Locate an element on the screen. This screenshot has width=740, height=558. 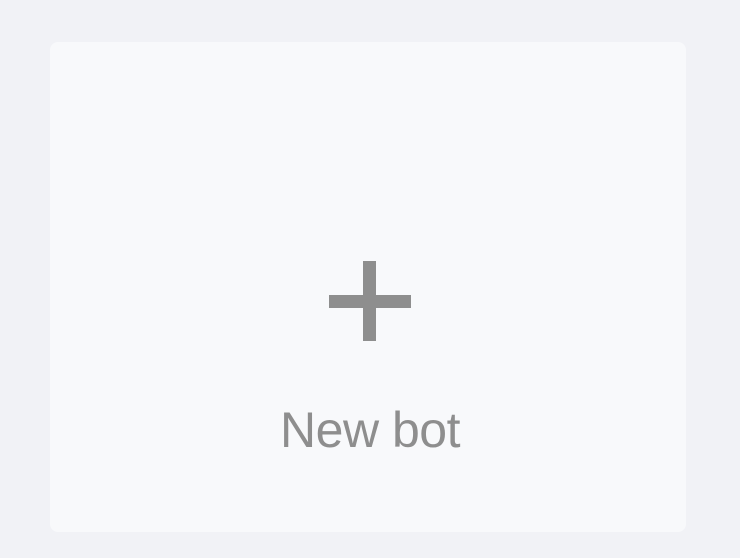
plus-icon is located at coordinates (370, 301).